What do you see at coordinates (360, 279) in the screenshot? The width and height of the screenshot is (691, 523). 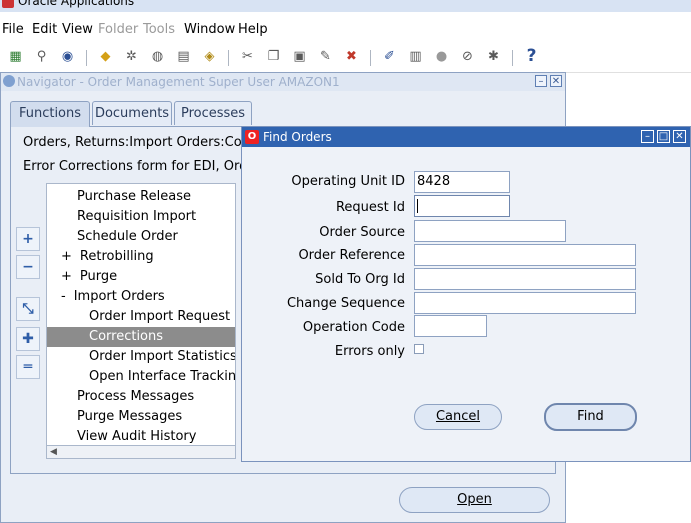 I see `sold-to-org-label: Sold To Org Id` at bounding box center [360, 279].